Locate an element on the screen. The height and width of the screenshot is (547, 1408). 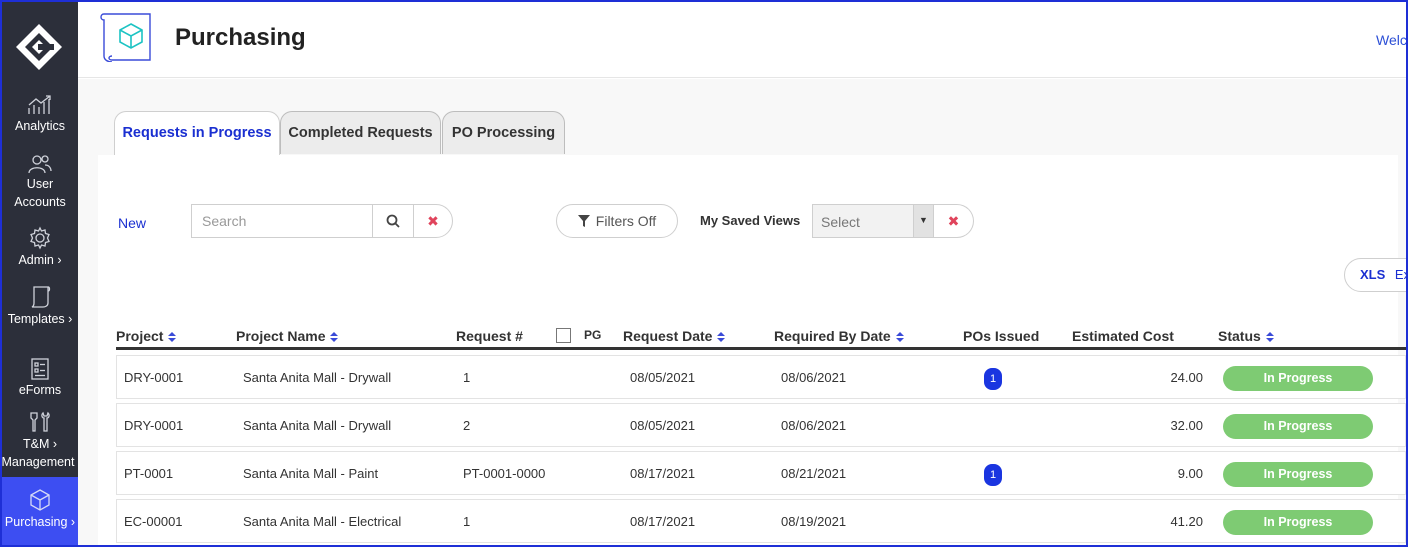
filters-label: Filters Off is located at coordinates (626, 221).